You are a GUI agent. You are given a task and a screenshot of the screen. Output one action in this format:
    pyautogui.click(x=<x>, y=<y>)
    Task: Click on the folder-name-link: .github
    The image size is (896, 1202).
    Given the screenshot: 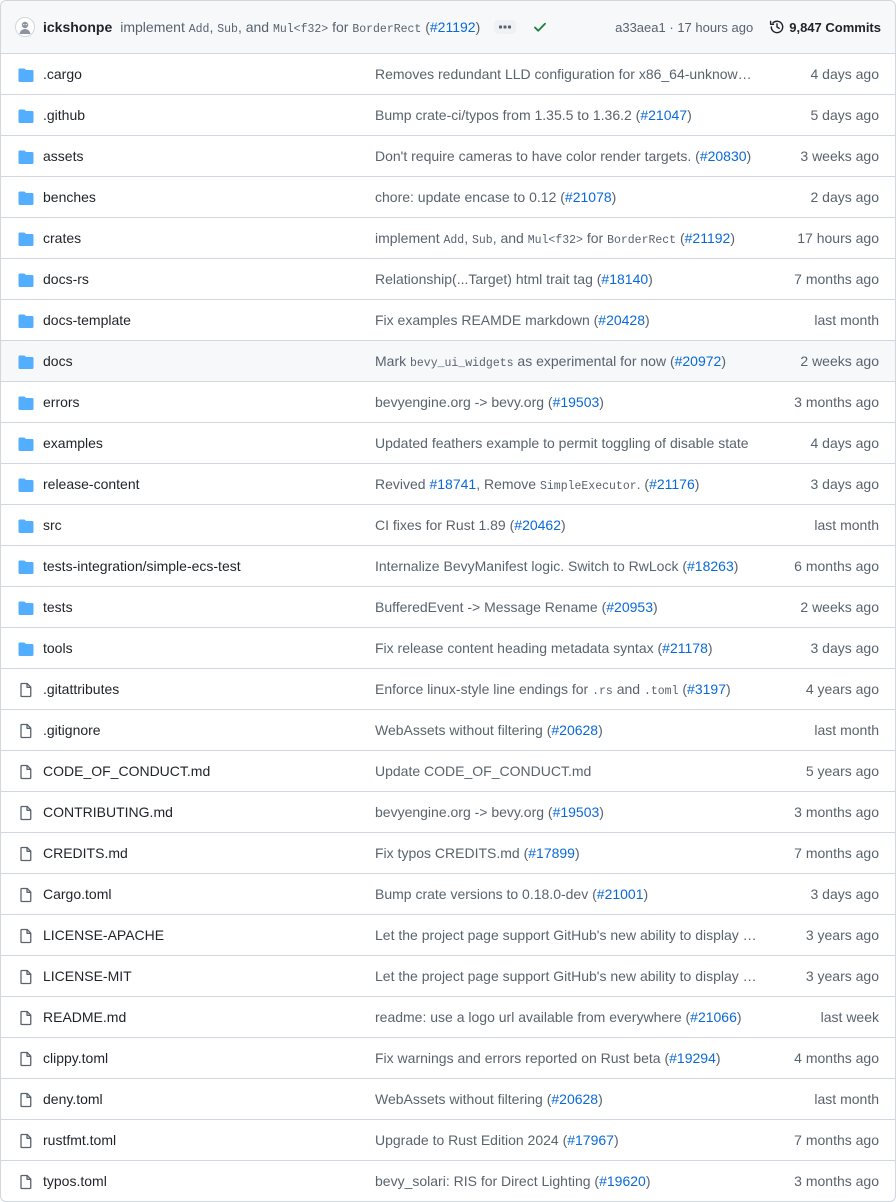 What is the action you would take?
    pyautogui.click(x=64, y=115)
    